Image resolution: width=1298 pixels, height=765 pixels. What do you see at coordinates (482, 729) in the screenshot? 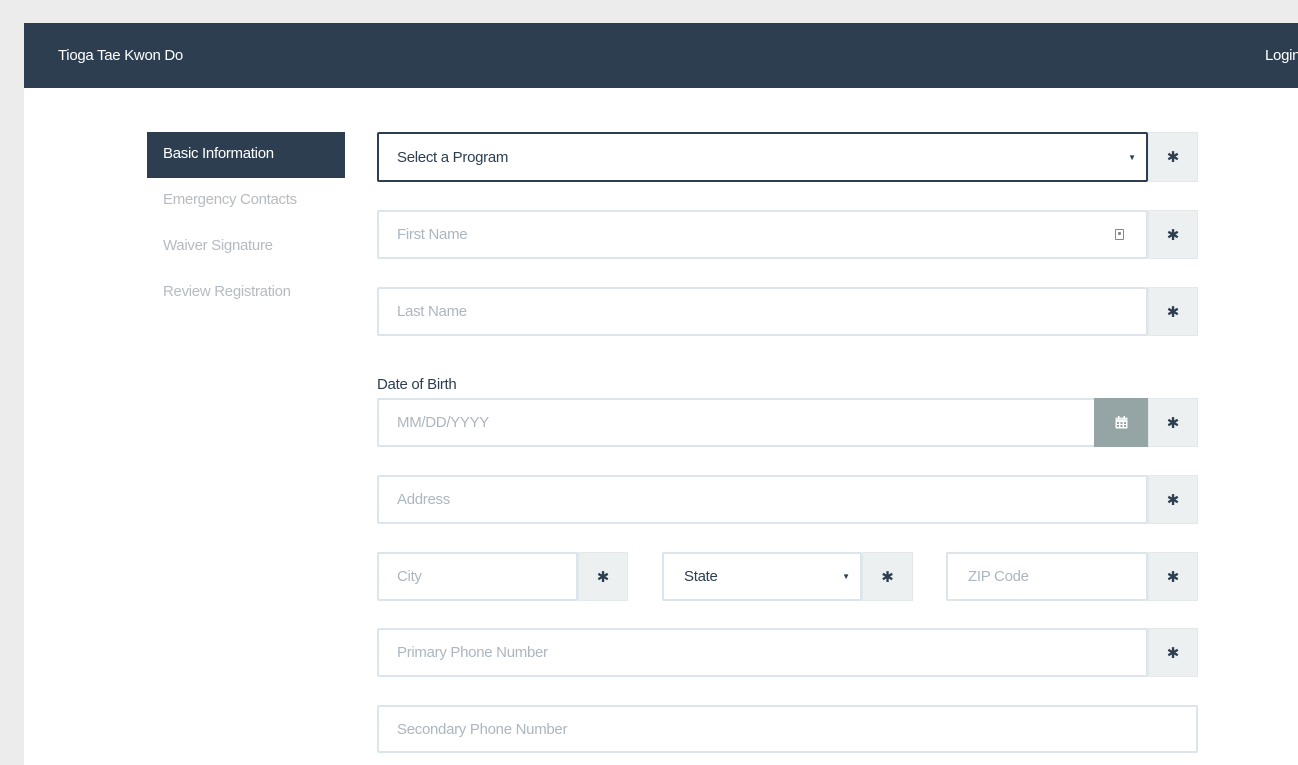
I see `secondary-phone-placeholder: Secondary Phone Number` at bounding box center [482, 729].